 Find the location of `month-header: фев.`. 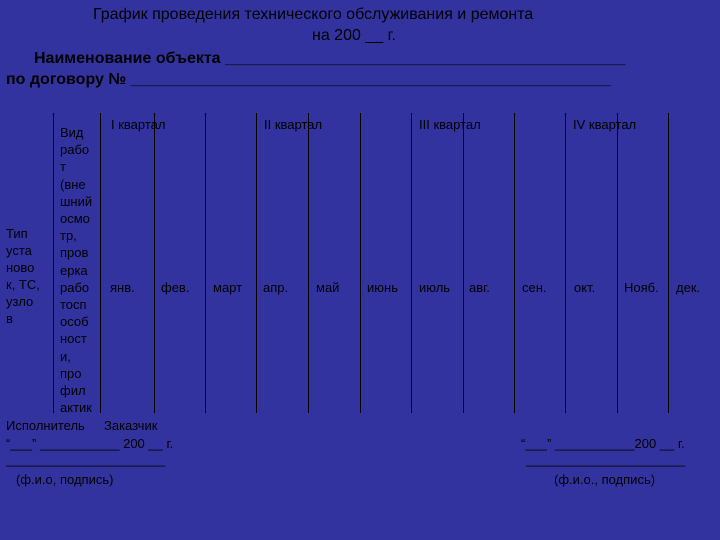

month-header: фев. is located at coordinates (175, 287).